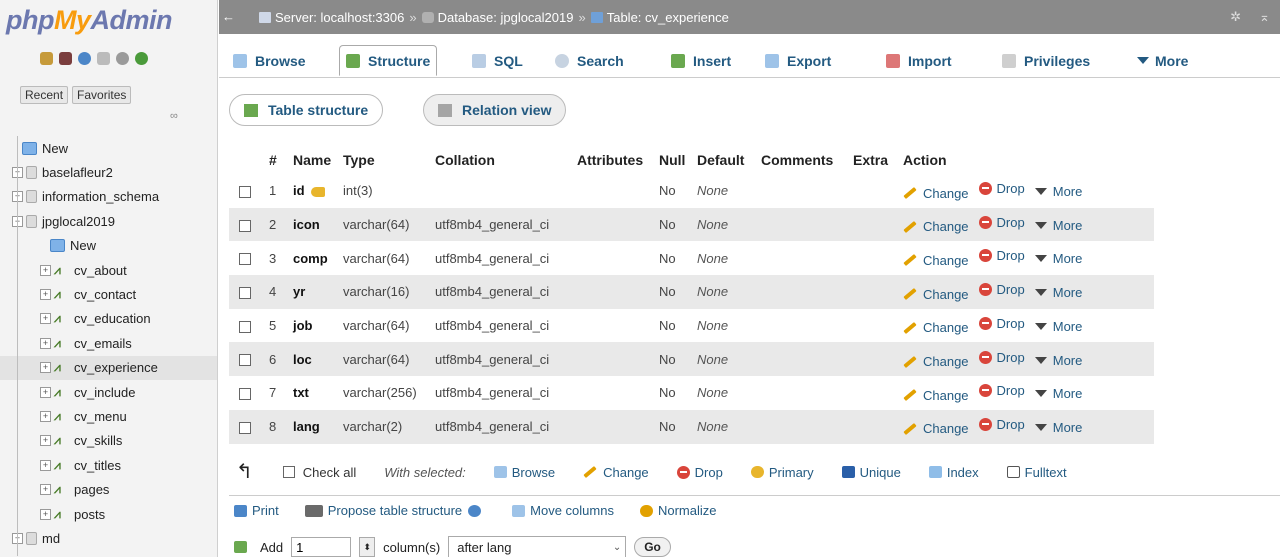 This screenshot has width=1280, height=557. I want to click on bulk-fulltext-button: Fulltext, so click(1036, 472).